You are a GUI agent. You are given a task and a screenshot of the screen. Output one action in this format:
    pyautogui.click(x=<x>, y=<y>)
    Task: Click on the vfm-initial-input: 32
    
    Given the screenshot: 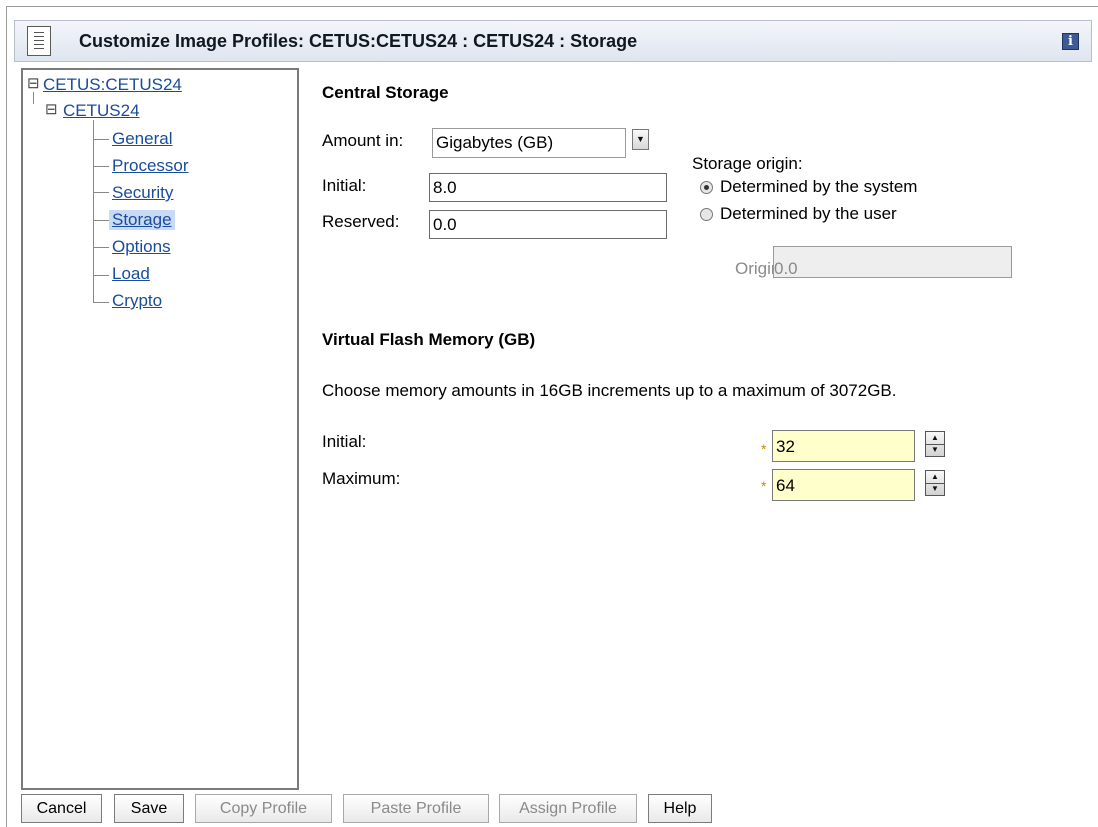 What is the action you would take?
    pyautogui.click(x=843, y=446)
    